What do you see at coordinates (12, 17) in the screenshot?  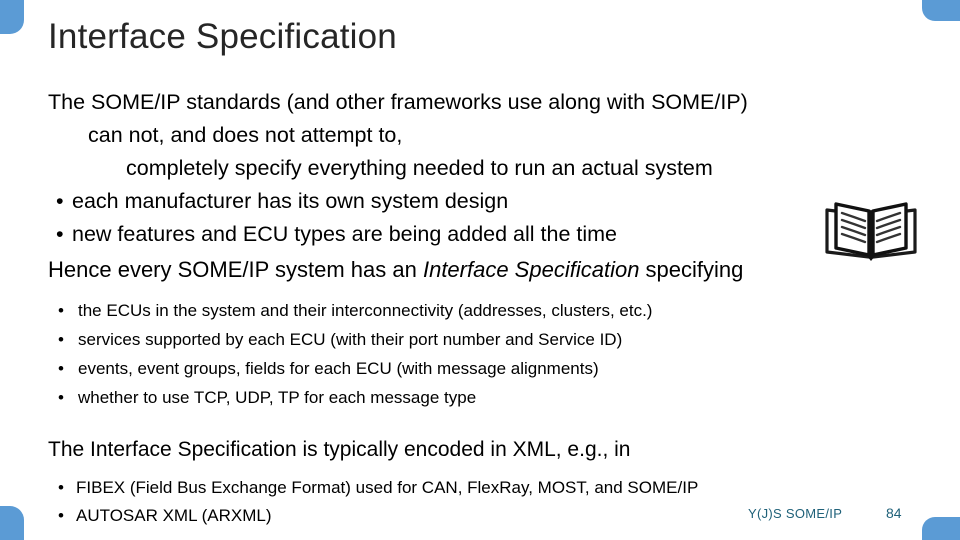 I see `corner-decoration-top-left` at bounding box center [12, 17].